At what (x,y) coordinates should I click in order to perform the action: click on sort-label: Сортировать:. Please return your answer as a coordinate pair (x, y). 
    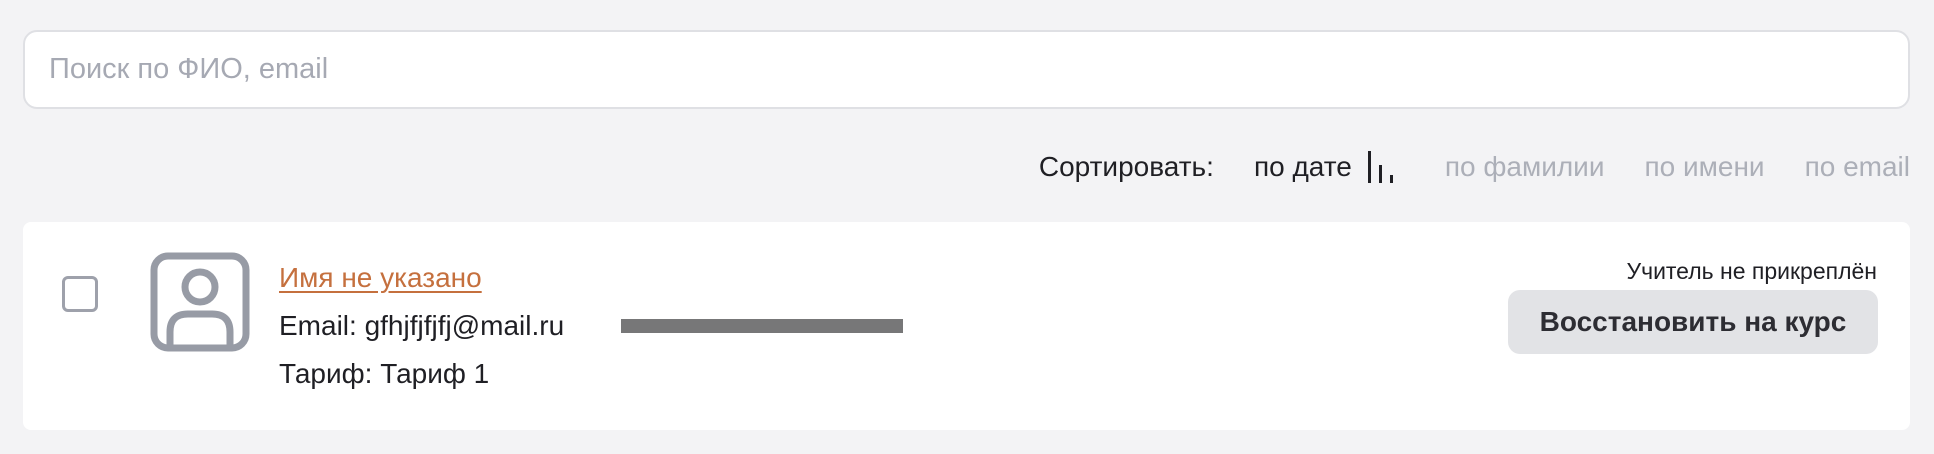
    Looking at the image, I should click on (1126, 166).